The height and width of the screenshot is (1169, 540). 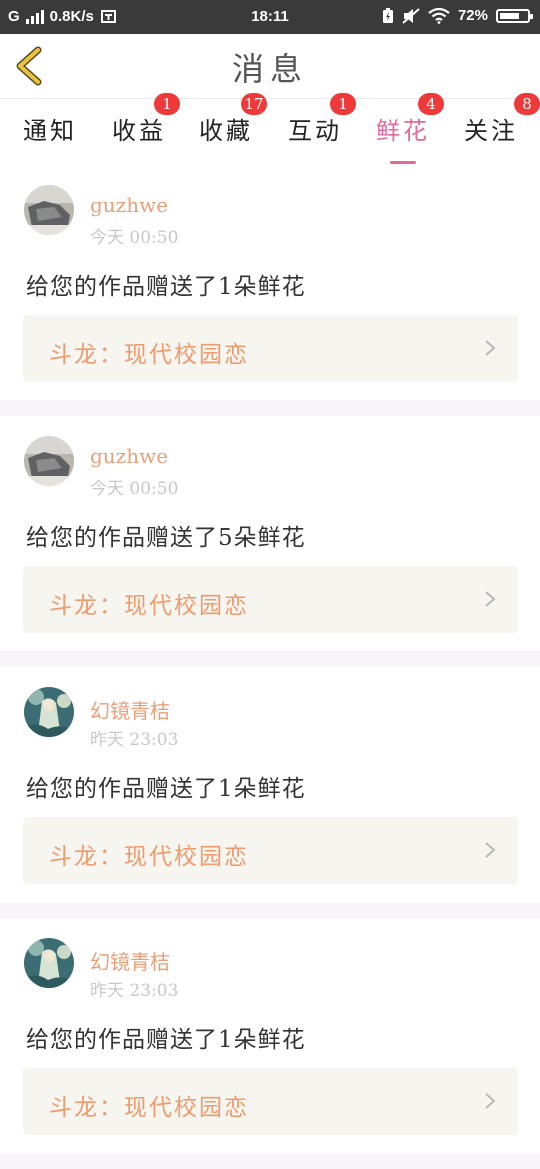 What do you see at coordinates (139, 131) in the screenshot?
I see `tab-label: 收益` at bounding box center [139, 131].